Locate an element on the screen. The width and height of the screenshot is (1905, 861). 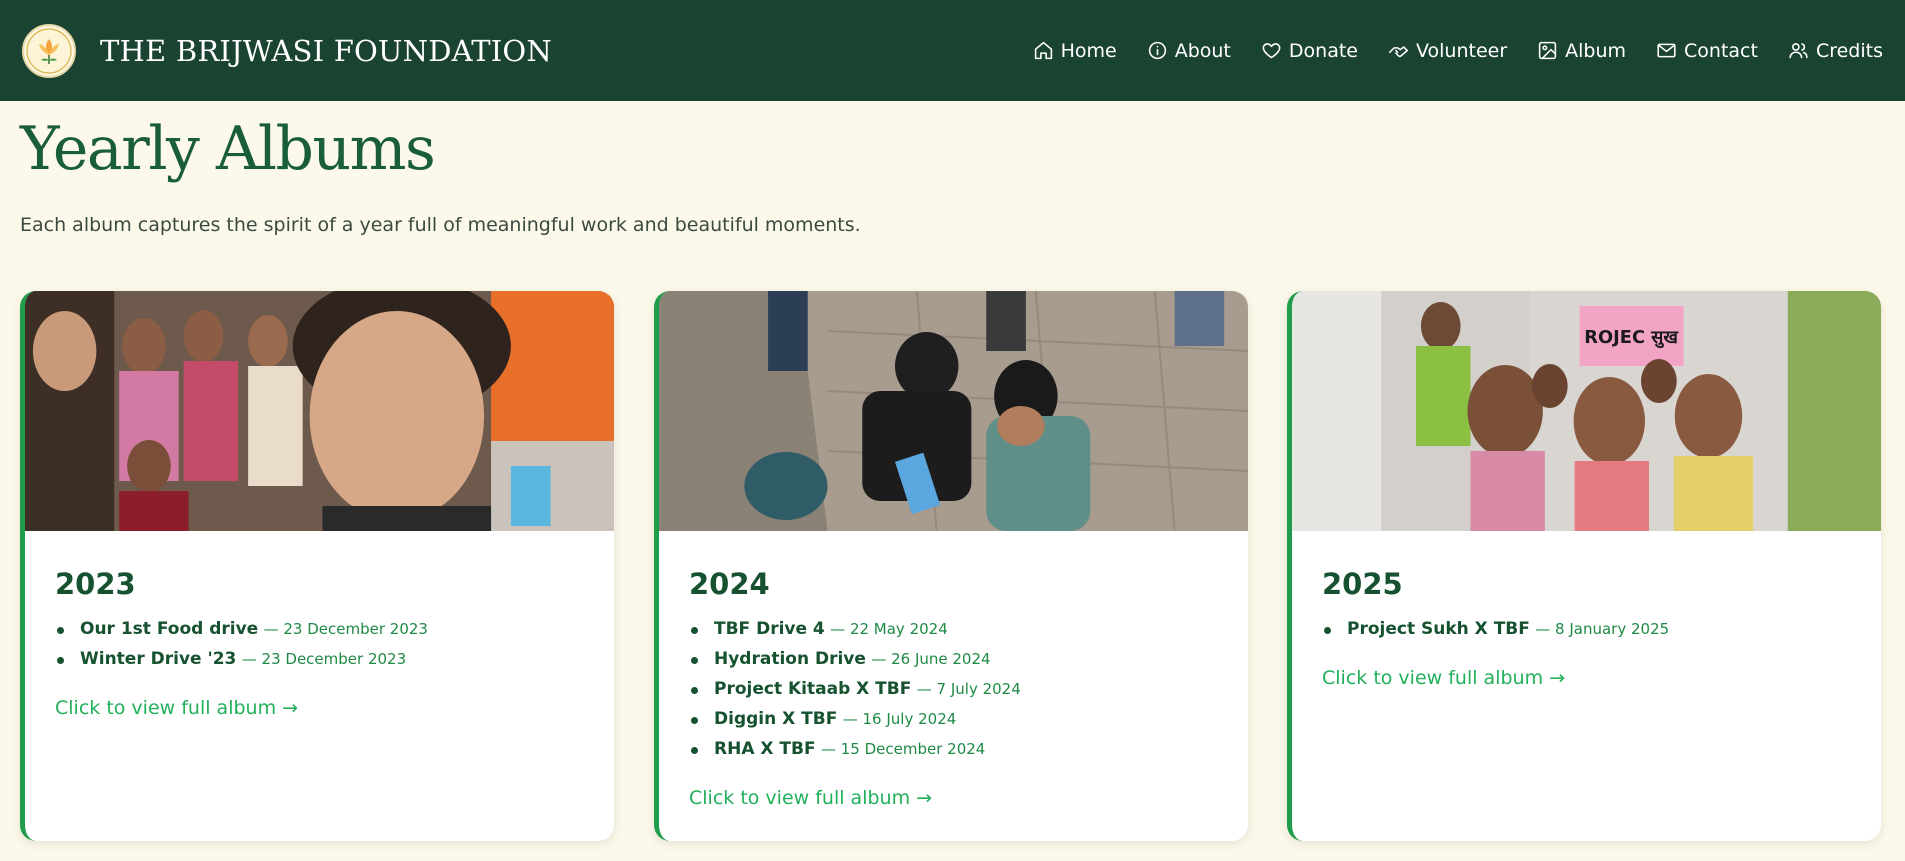
event-name: Project Sukh X TBF is located at coordinates (1438, 629).